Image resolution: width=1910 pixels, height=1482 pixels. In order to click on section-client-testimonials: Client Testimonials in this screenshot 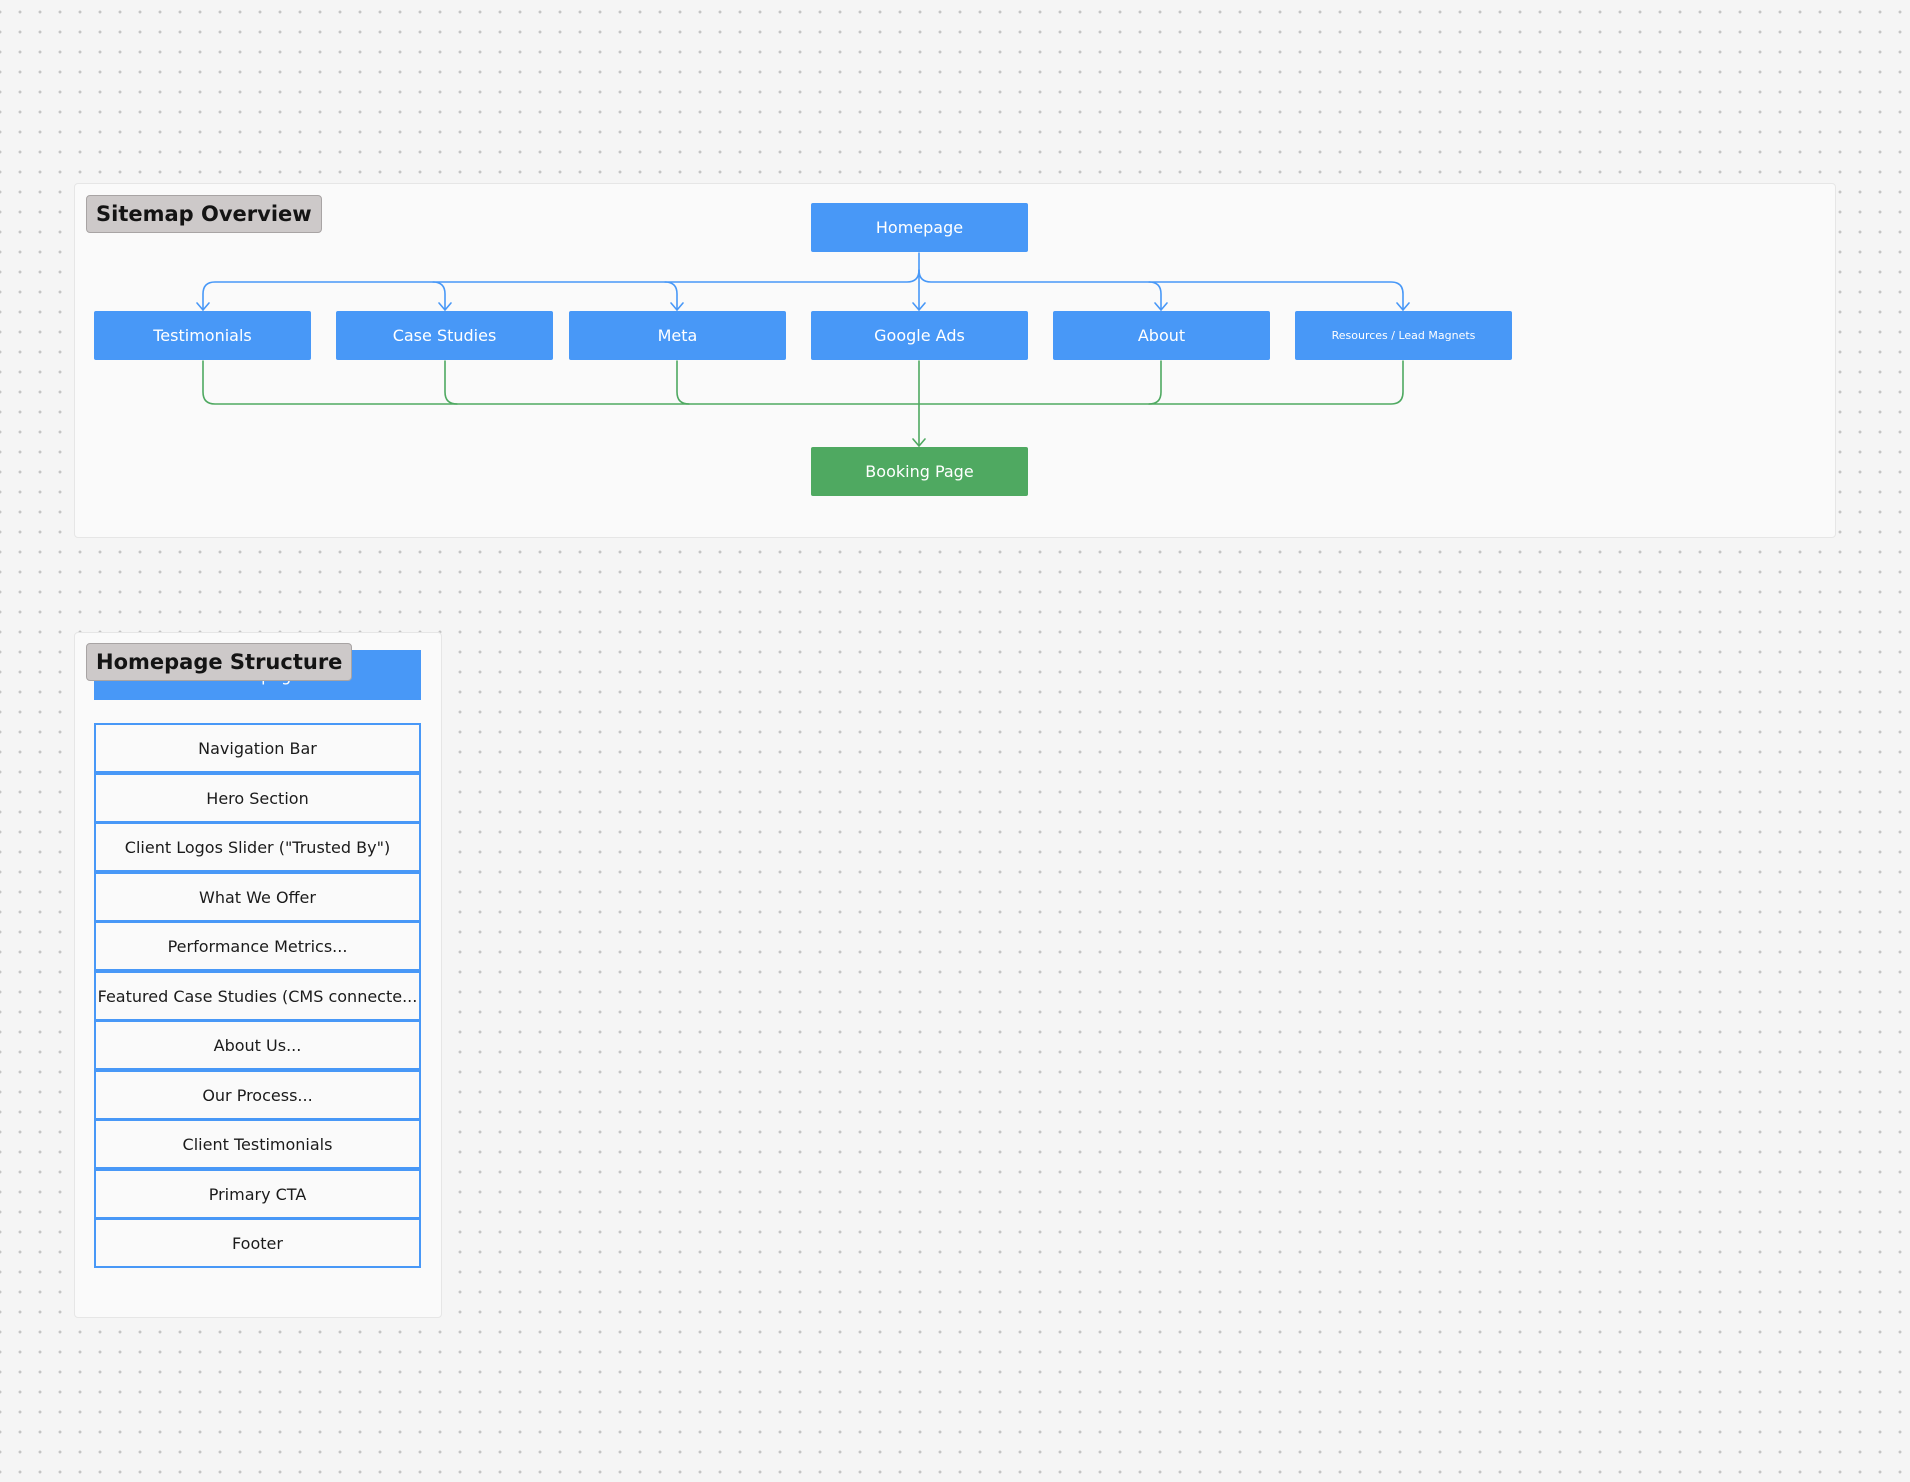, I will do `click(257, 1144)`.